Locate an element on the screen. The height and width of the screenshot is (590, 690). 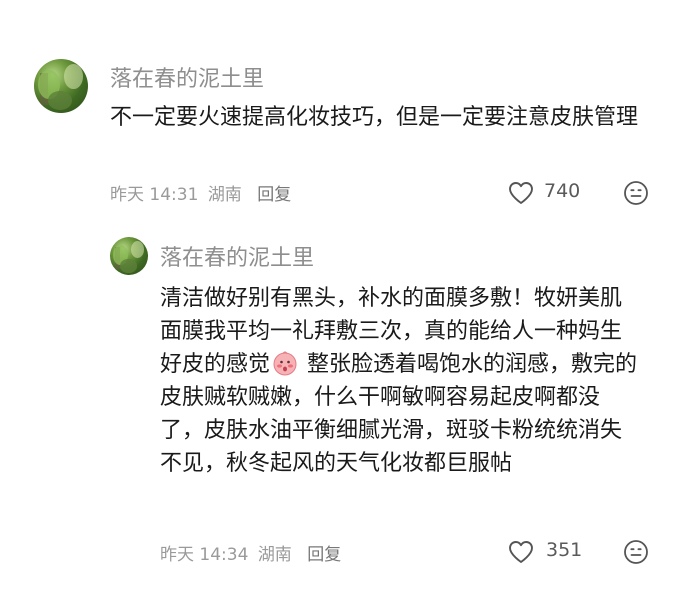
like-button: 351 is located at coordinates (546, 552).